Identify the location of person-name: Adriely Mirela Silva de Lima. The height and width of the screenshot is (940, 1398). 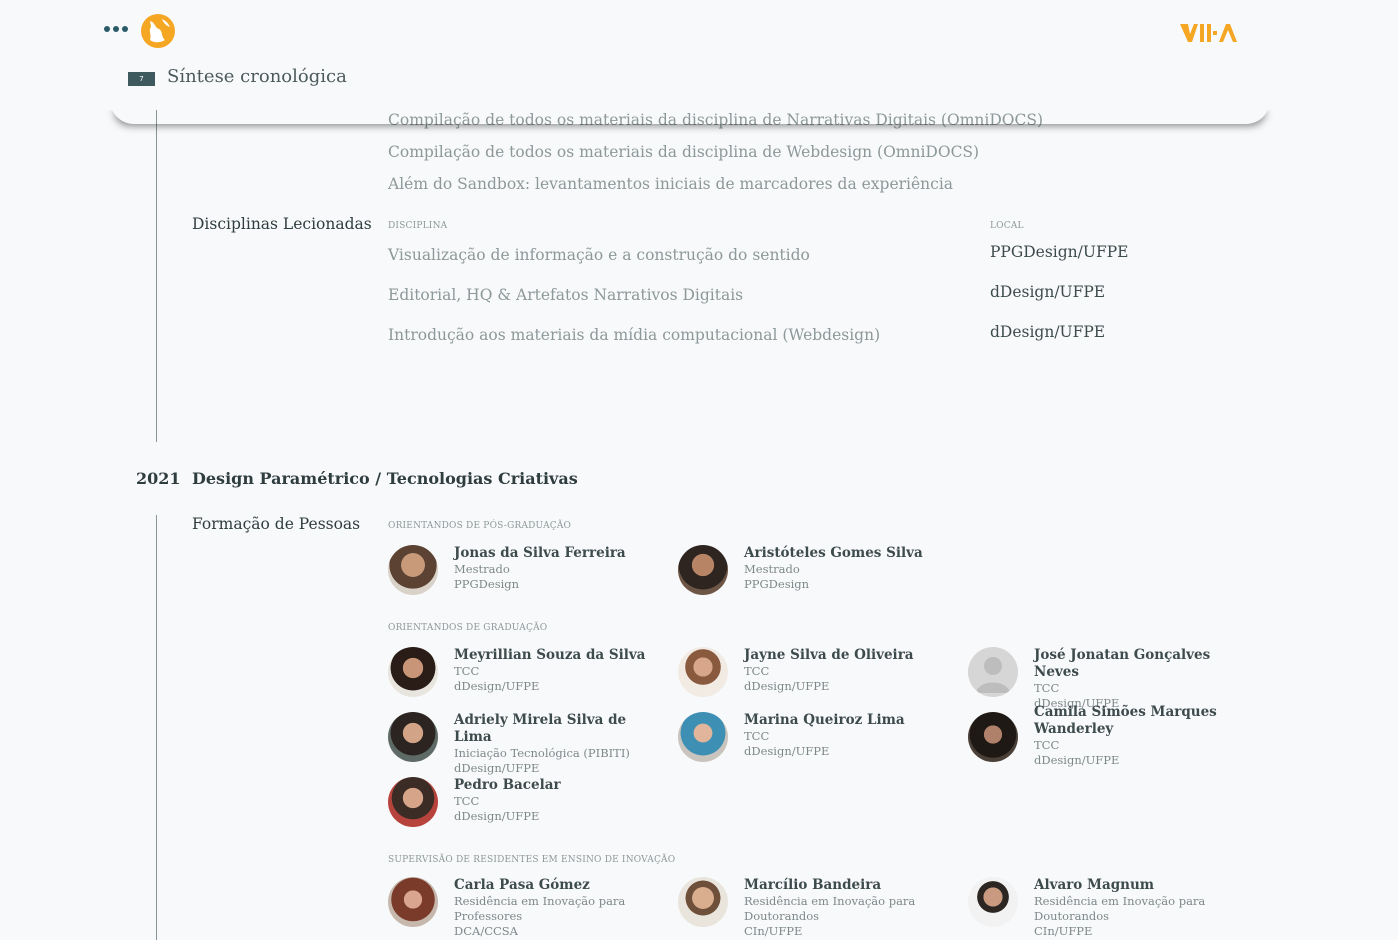
(540, 728).